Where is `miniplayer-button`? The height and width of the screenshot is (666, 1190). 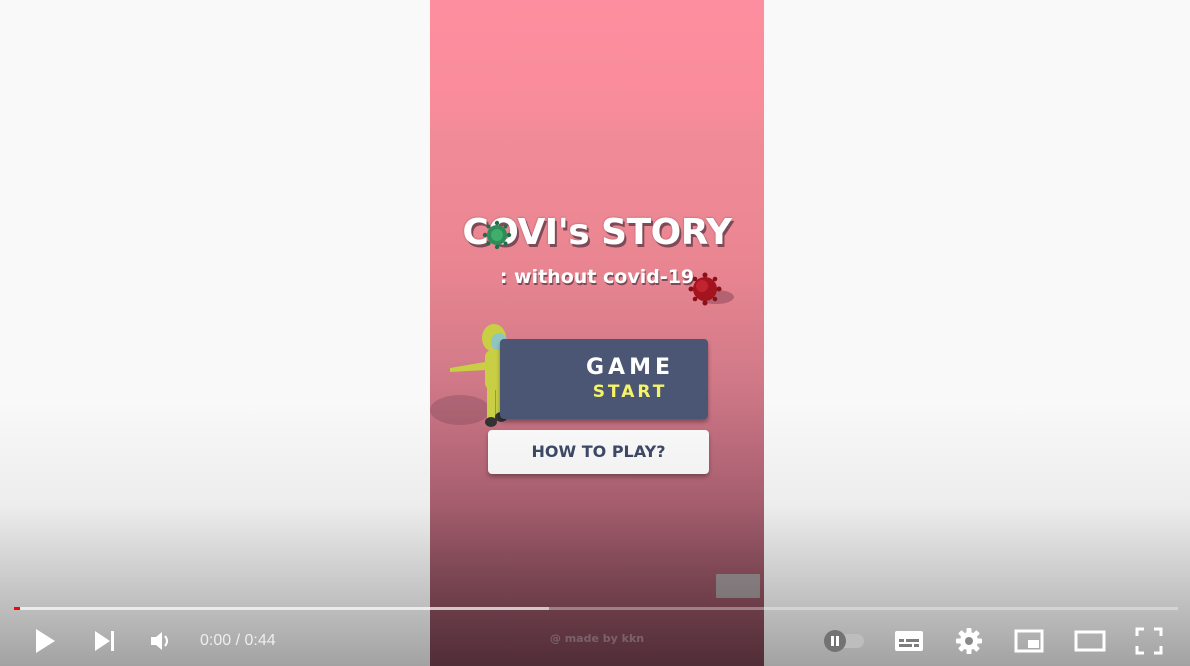
miniplayer-button is located at coordinates (1029, 641).